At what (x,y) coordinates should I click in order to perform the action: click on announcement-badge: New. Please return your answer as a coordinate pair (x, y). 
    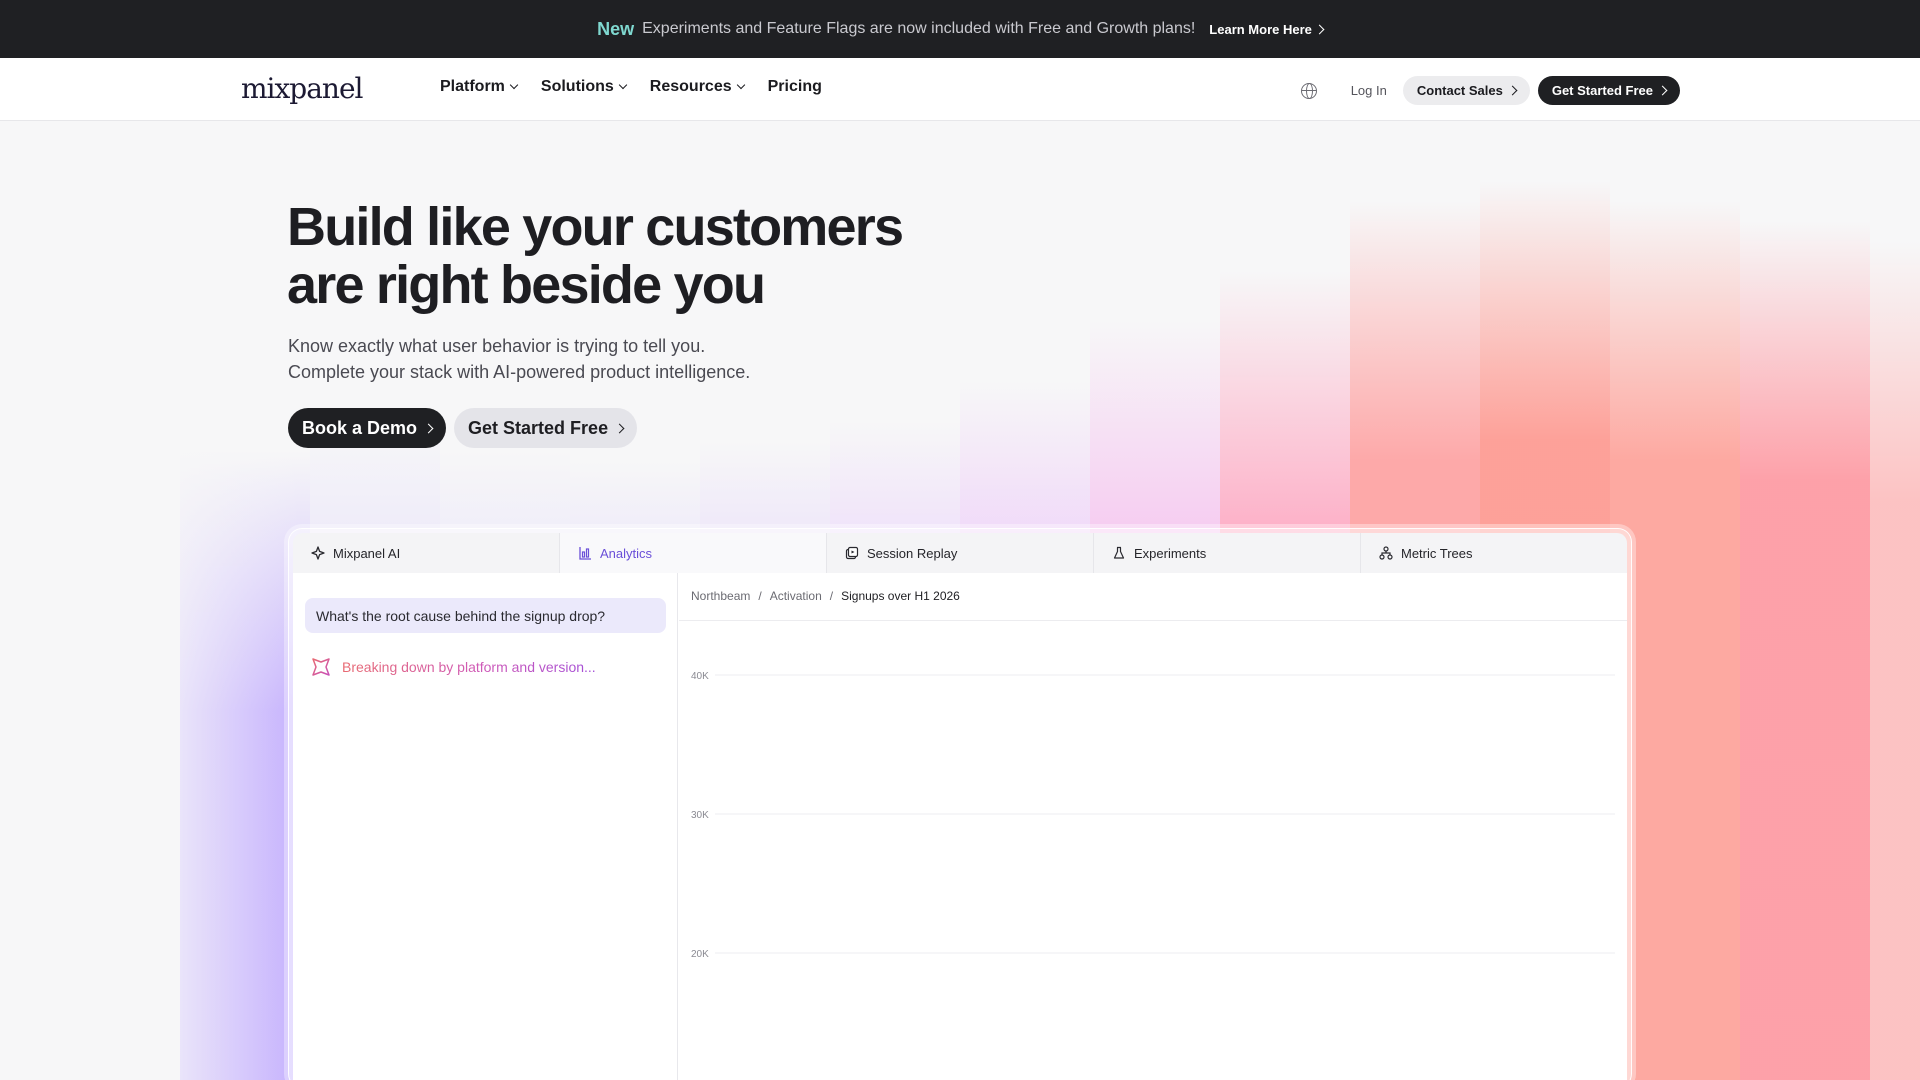
    Looking at the image, I should click on (616, 28).